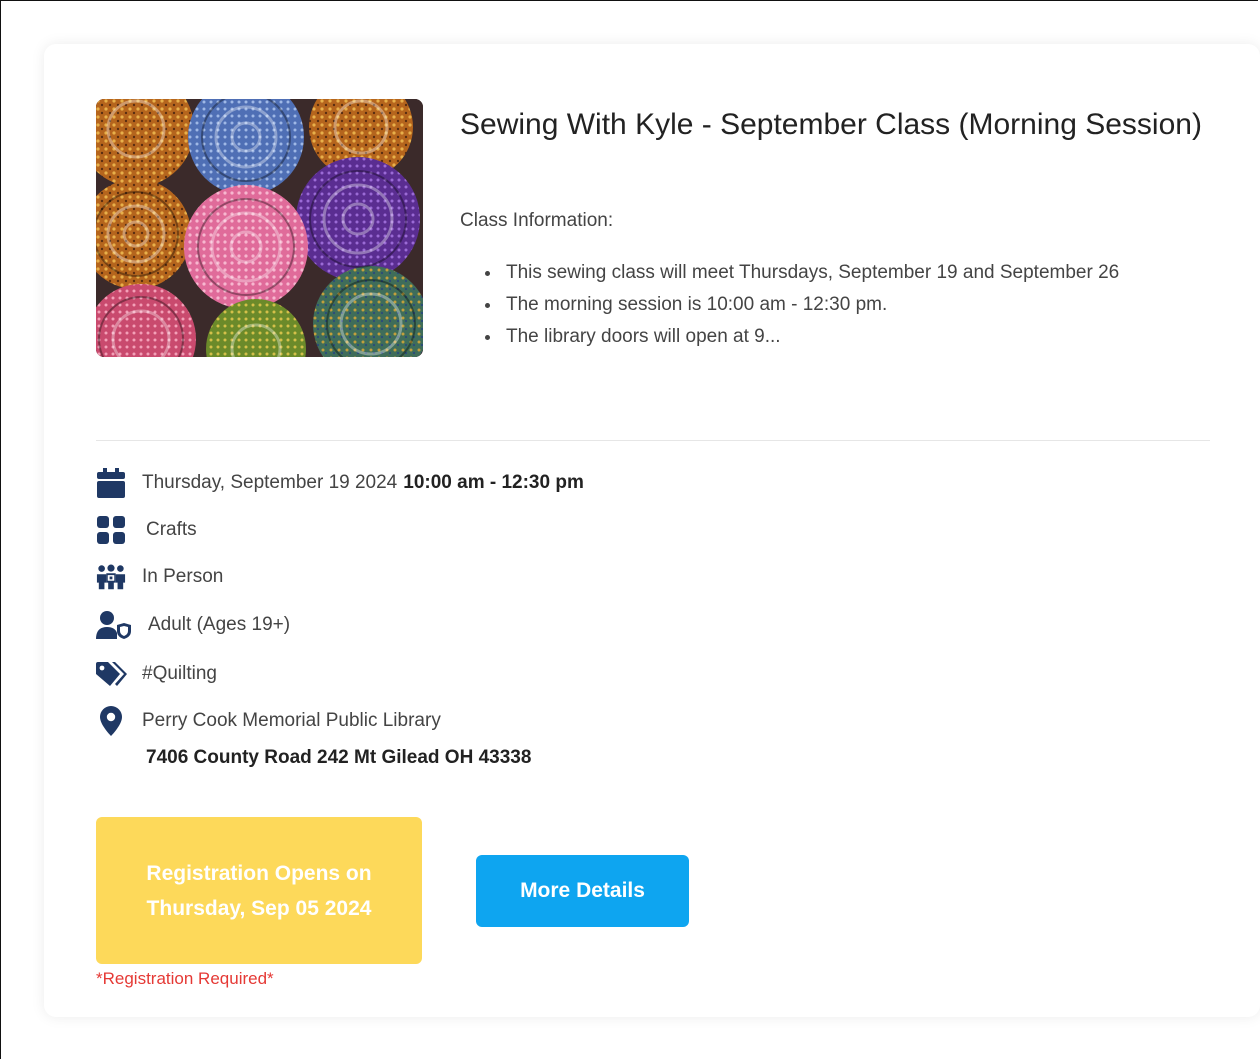  What do you see at coordinates (183, 576) in the screenshot?
I see `event-format: In Person` at bounding box center [183, 576].